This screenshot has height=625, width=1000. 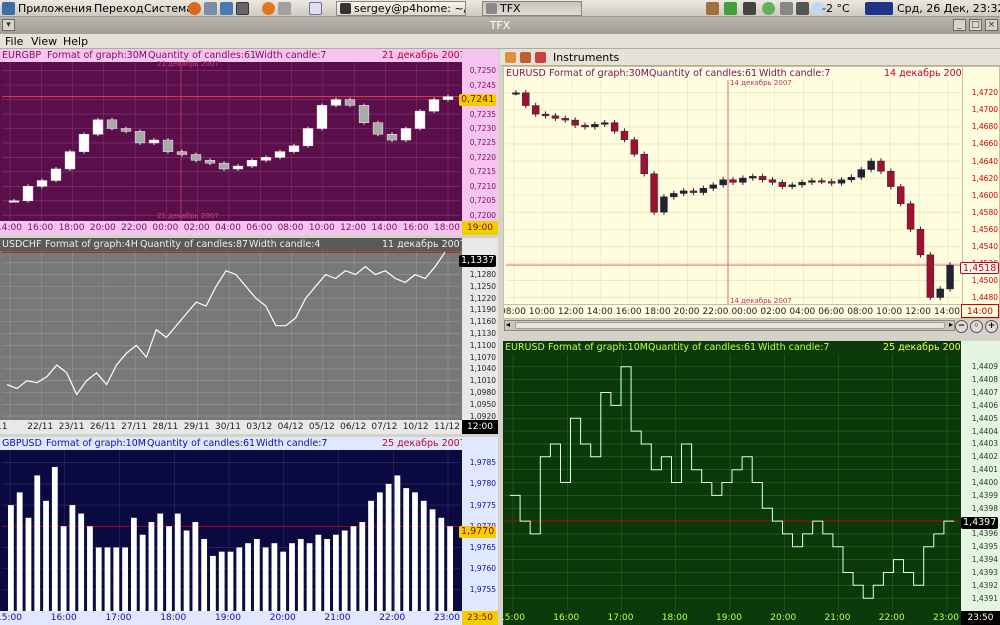 What do you see at coordinates (586, 57) in the screenshot?
I see `instruments-label: Instruments` at bounding box center [586, 57].